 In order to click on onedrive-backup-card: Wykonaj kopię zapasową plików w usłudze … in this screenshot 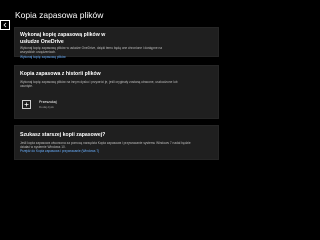, I will do `click(116, 43)`.